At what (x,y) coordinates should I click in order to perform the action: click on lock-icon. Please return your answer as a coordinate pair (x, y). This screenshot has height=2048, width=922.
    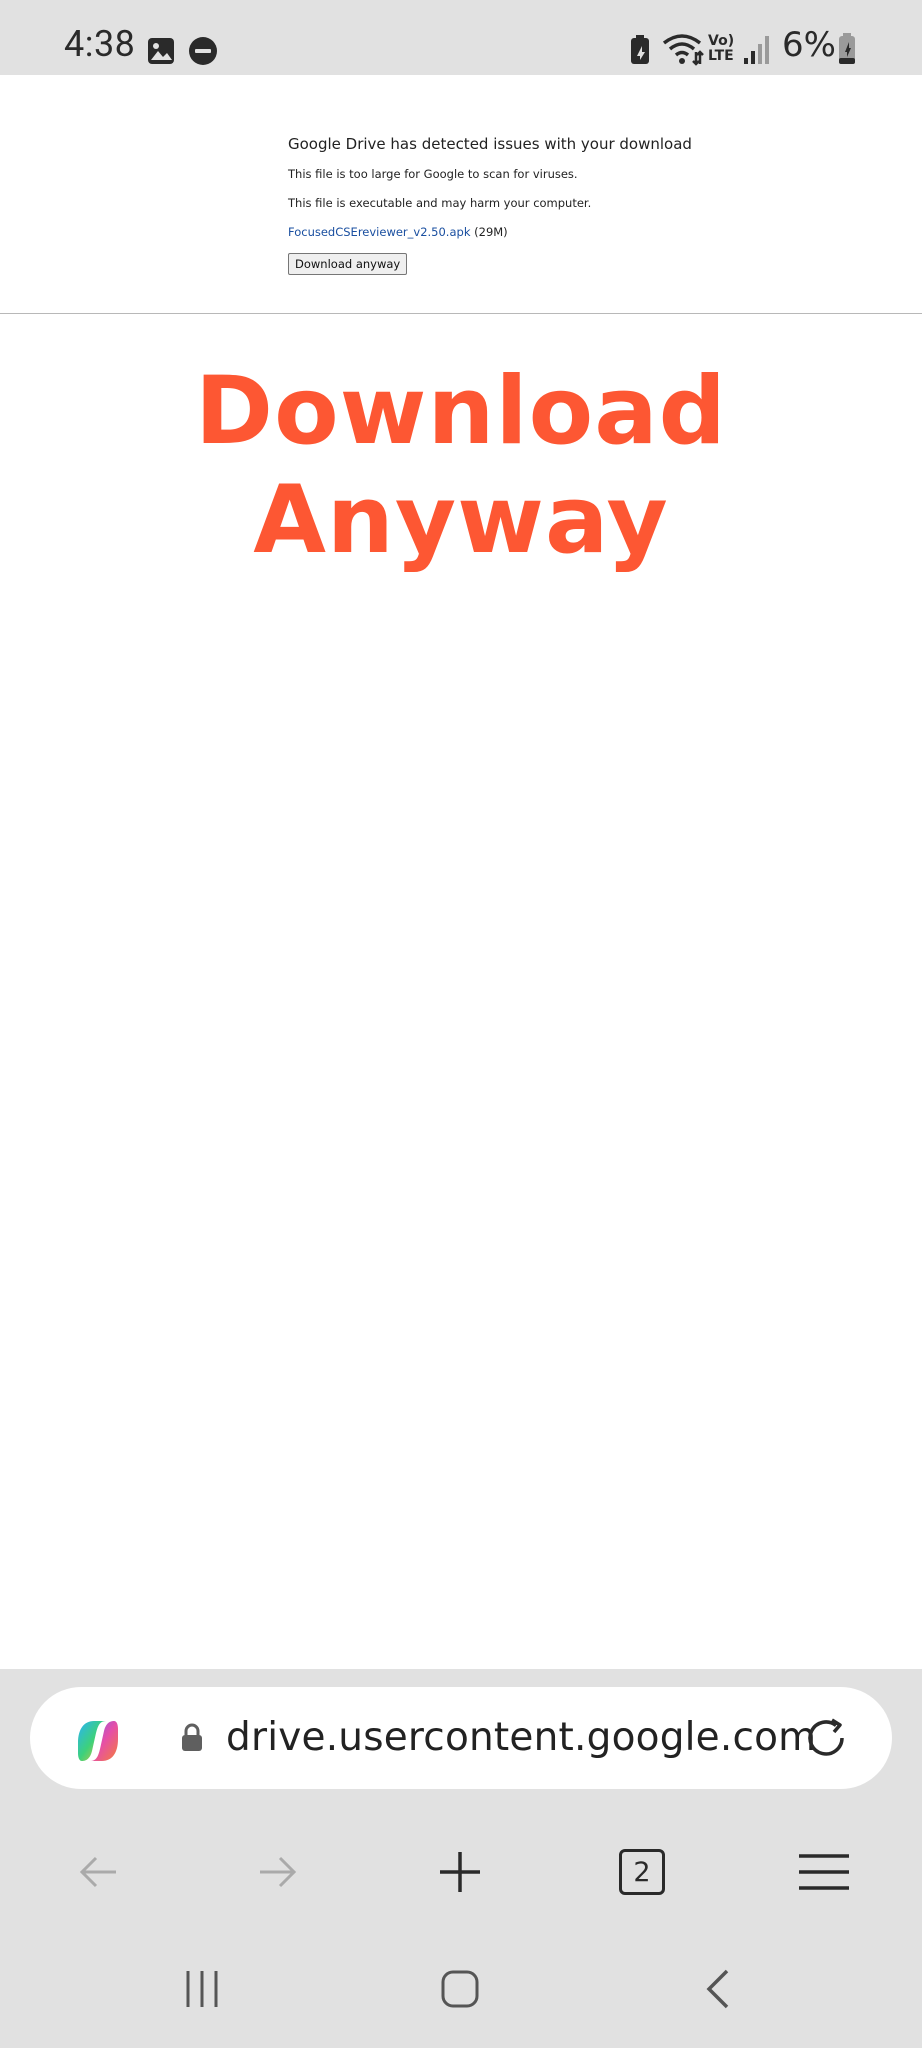
    Looking at the image, I should click on (192, 1737).